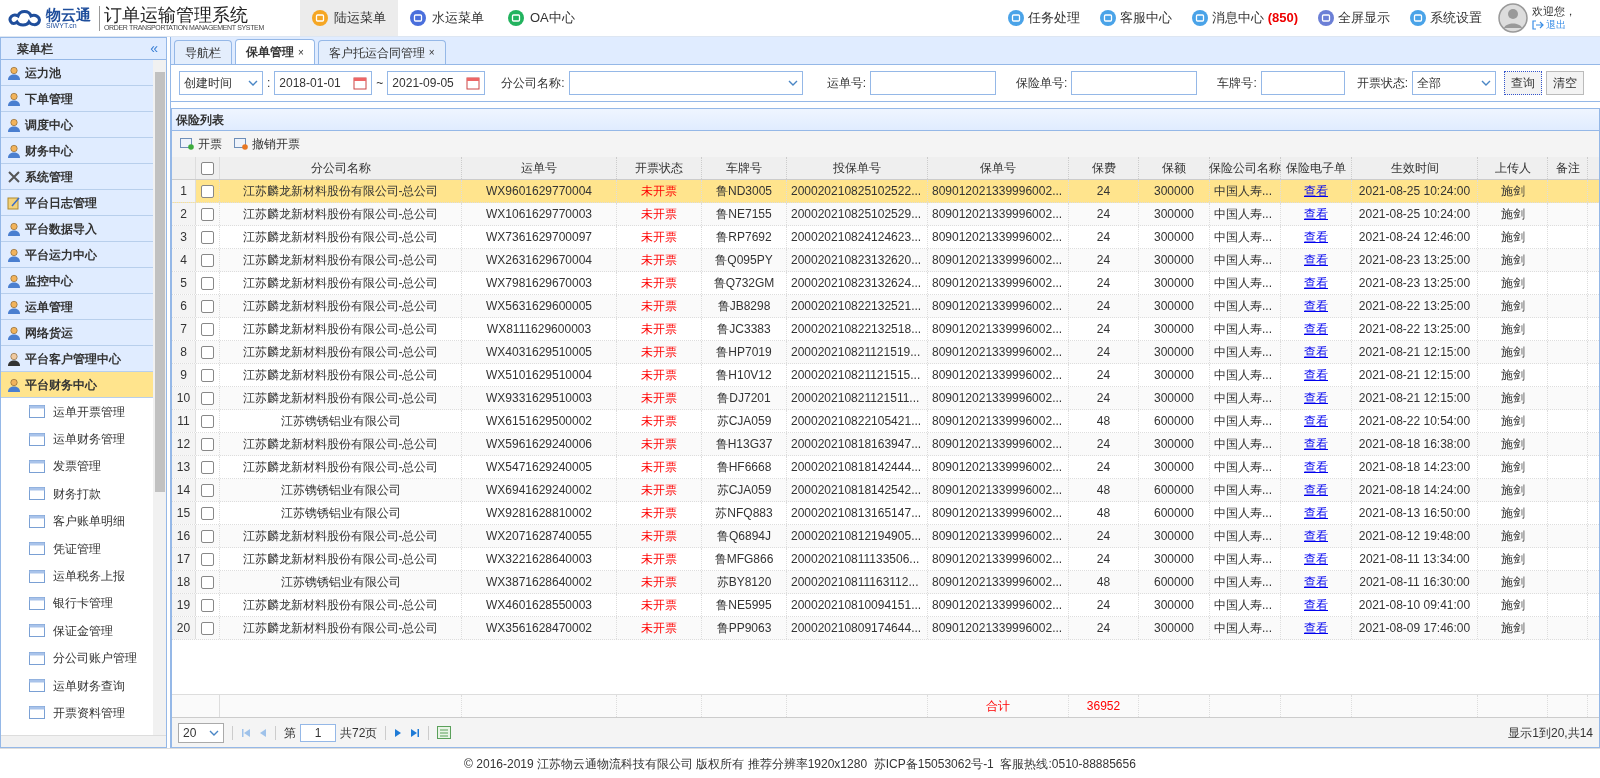 The image size is (1600, 778). Describe the element at coordinates (415, 732) in the screenshot. I see `last-page-icon` at that location.